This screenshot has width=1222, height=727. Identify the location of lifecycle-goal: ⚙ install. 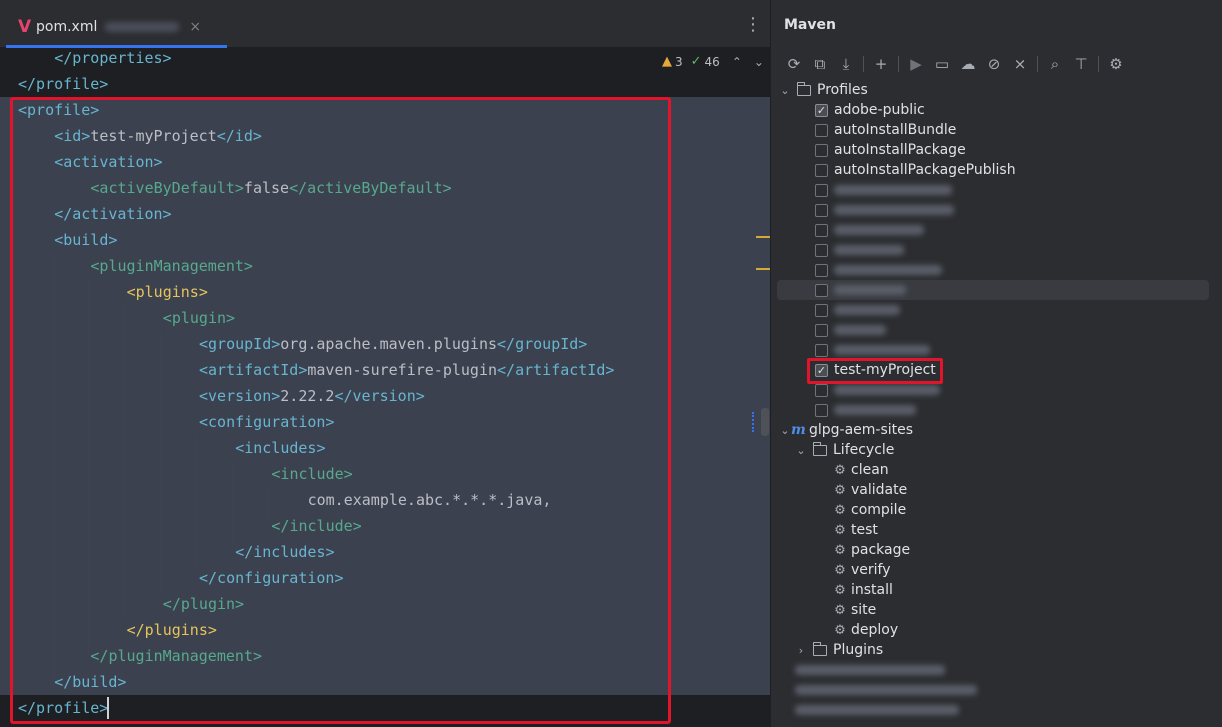
(996, 590).